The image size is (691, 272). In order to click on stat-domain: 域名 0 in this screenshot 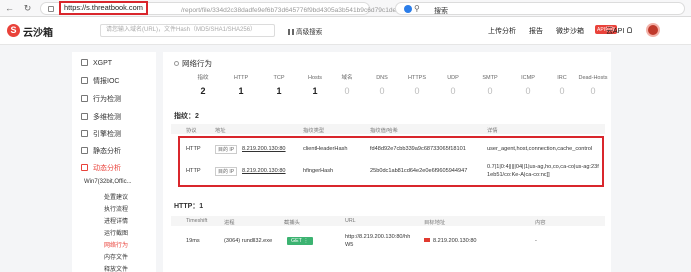, I will do `click(347, 85)`.